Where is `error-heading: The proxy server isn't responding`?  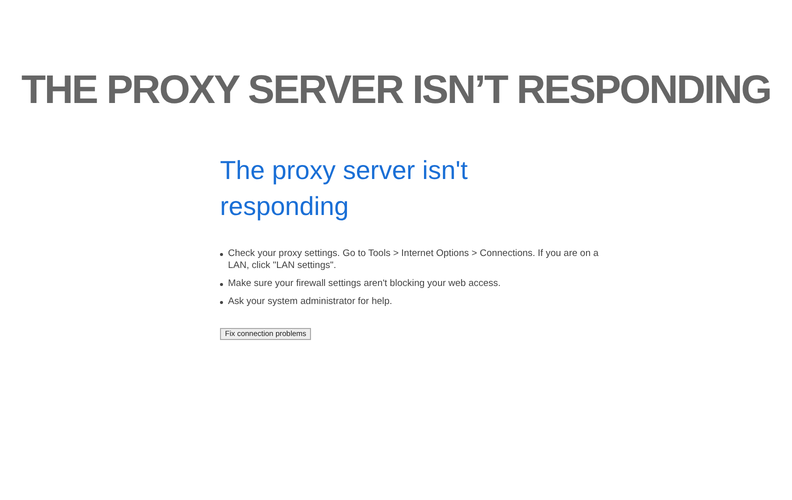
error-heading: The proxy server isn't responding is located at coordinates (344, 188).